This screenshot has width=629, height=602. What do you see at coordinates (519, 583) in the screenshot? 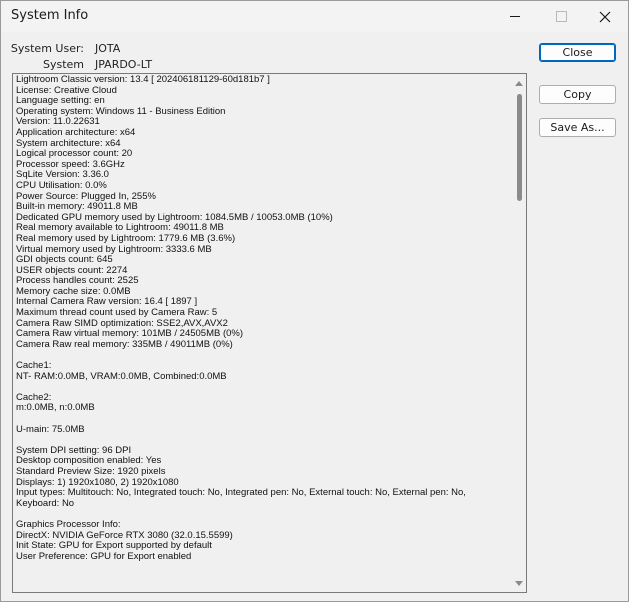
I see `scroll-down-arrow-icon` at bounding box center [519, 583].